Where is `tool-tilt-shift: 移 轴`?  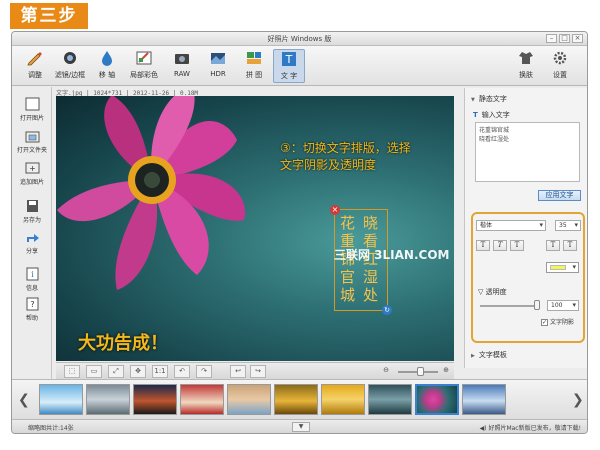 tool-tilt-shift: 移 轴 is located at coordinates (107, 66).